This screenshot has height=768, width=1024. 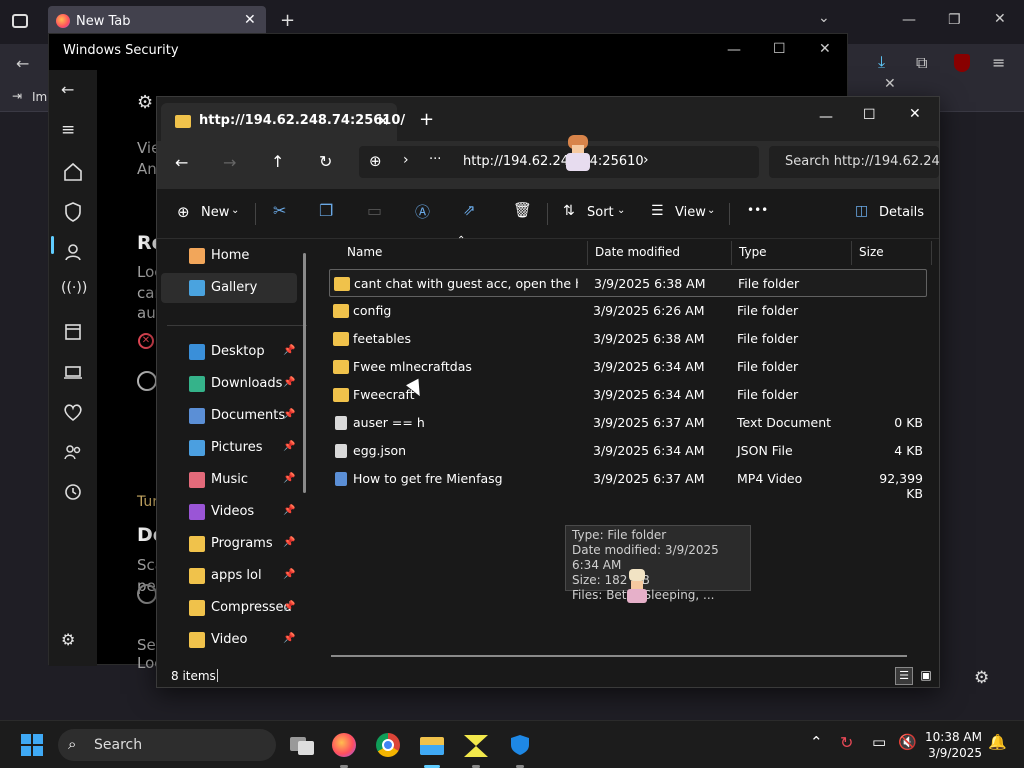 What do you see at coordinates (181, 162) in the screenshot?
I see `back-icon: ←` at bounding box center [181, 162].